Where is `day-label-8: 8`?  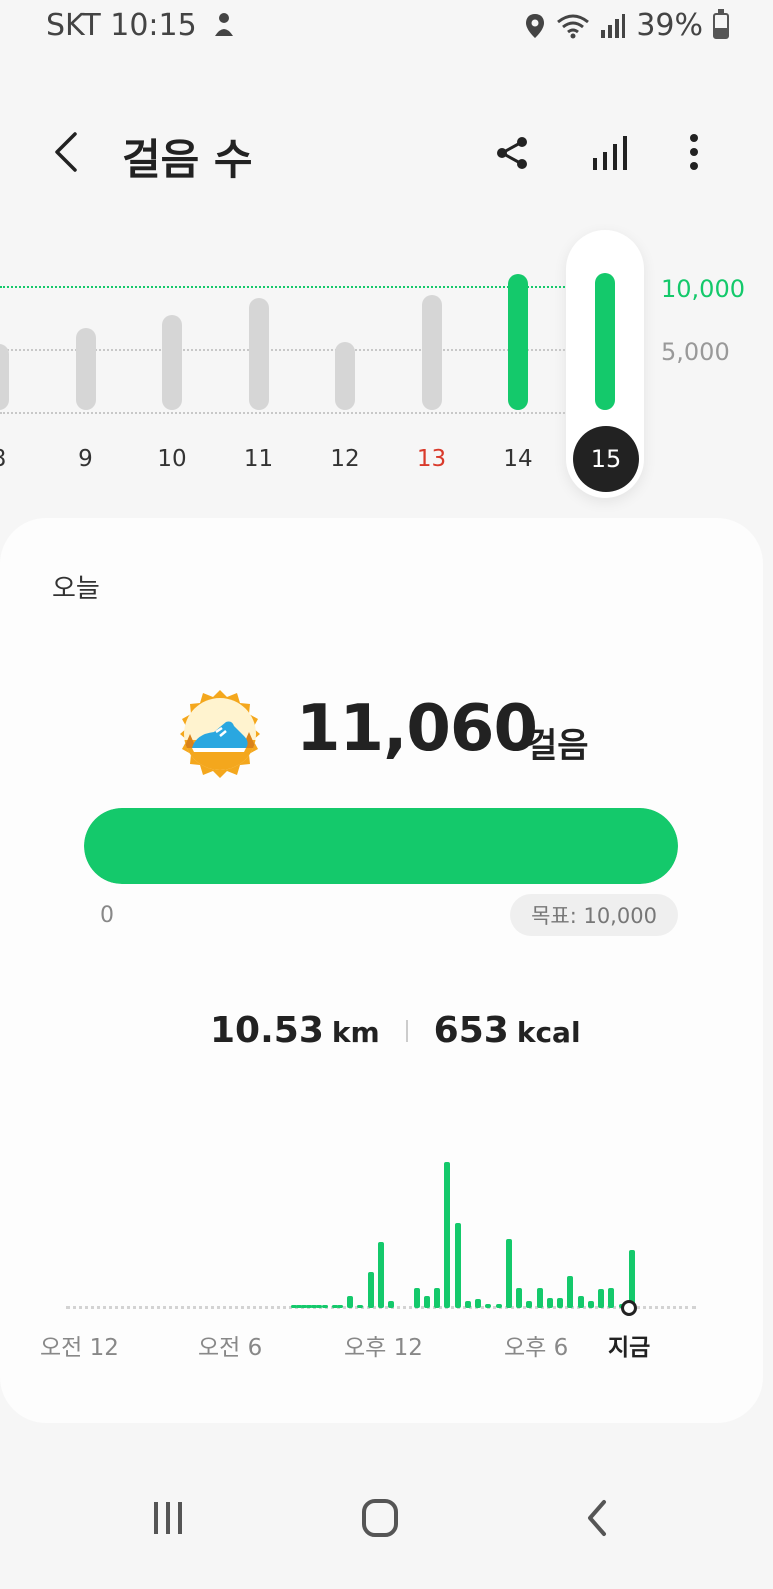
day-label-8: 8 is located at coordinates (14, 459).